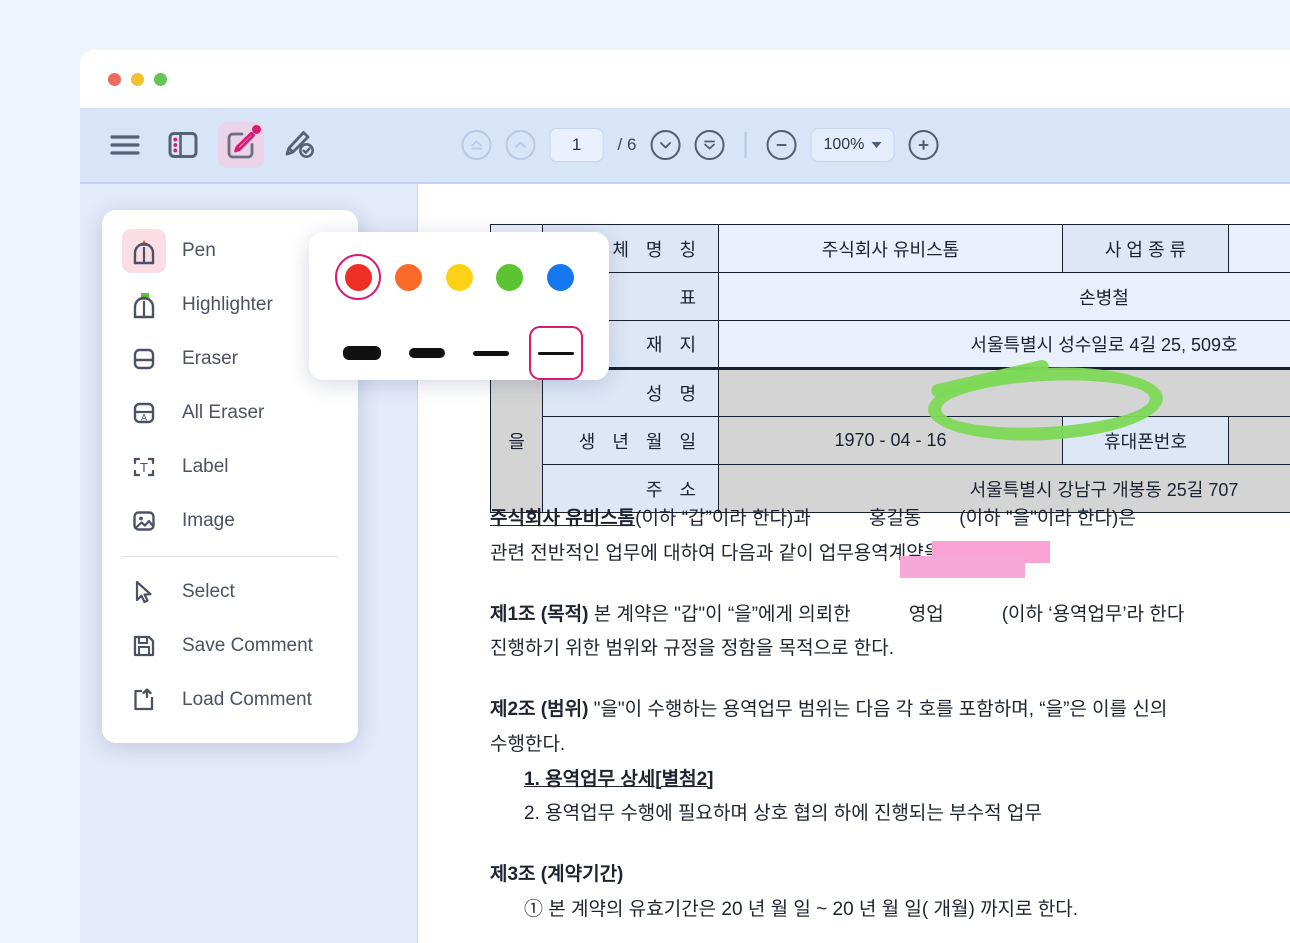  I want to click on color-swatch-row, so click(459, 277).